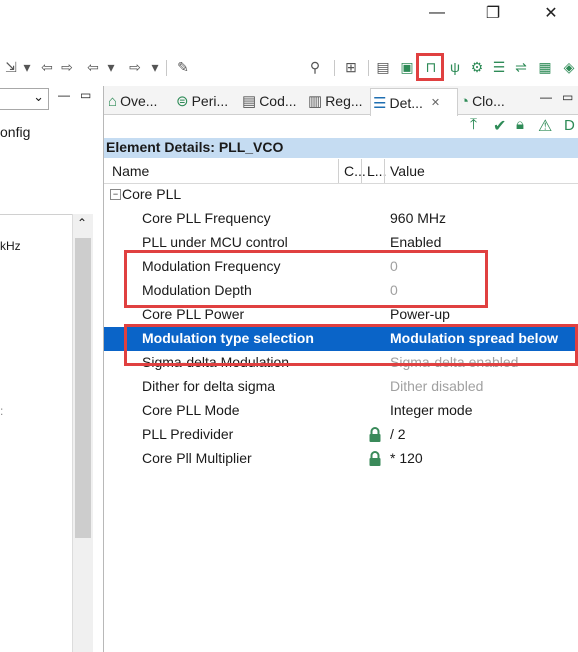  I want to click on details-section-header: Element Details: PLL_VCO, so click(341, 148).